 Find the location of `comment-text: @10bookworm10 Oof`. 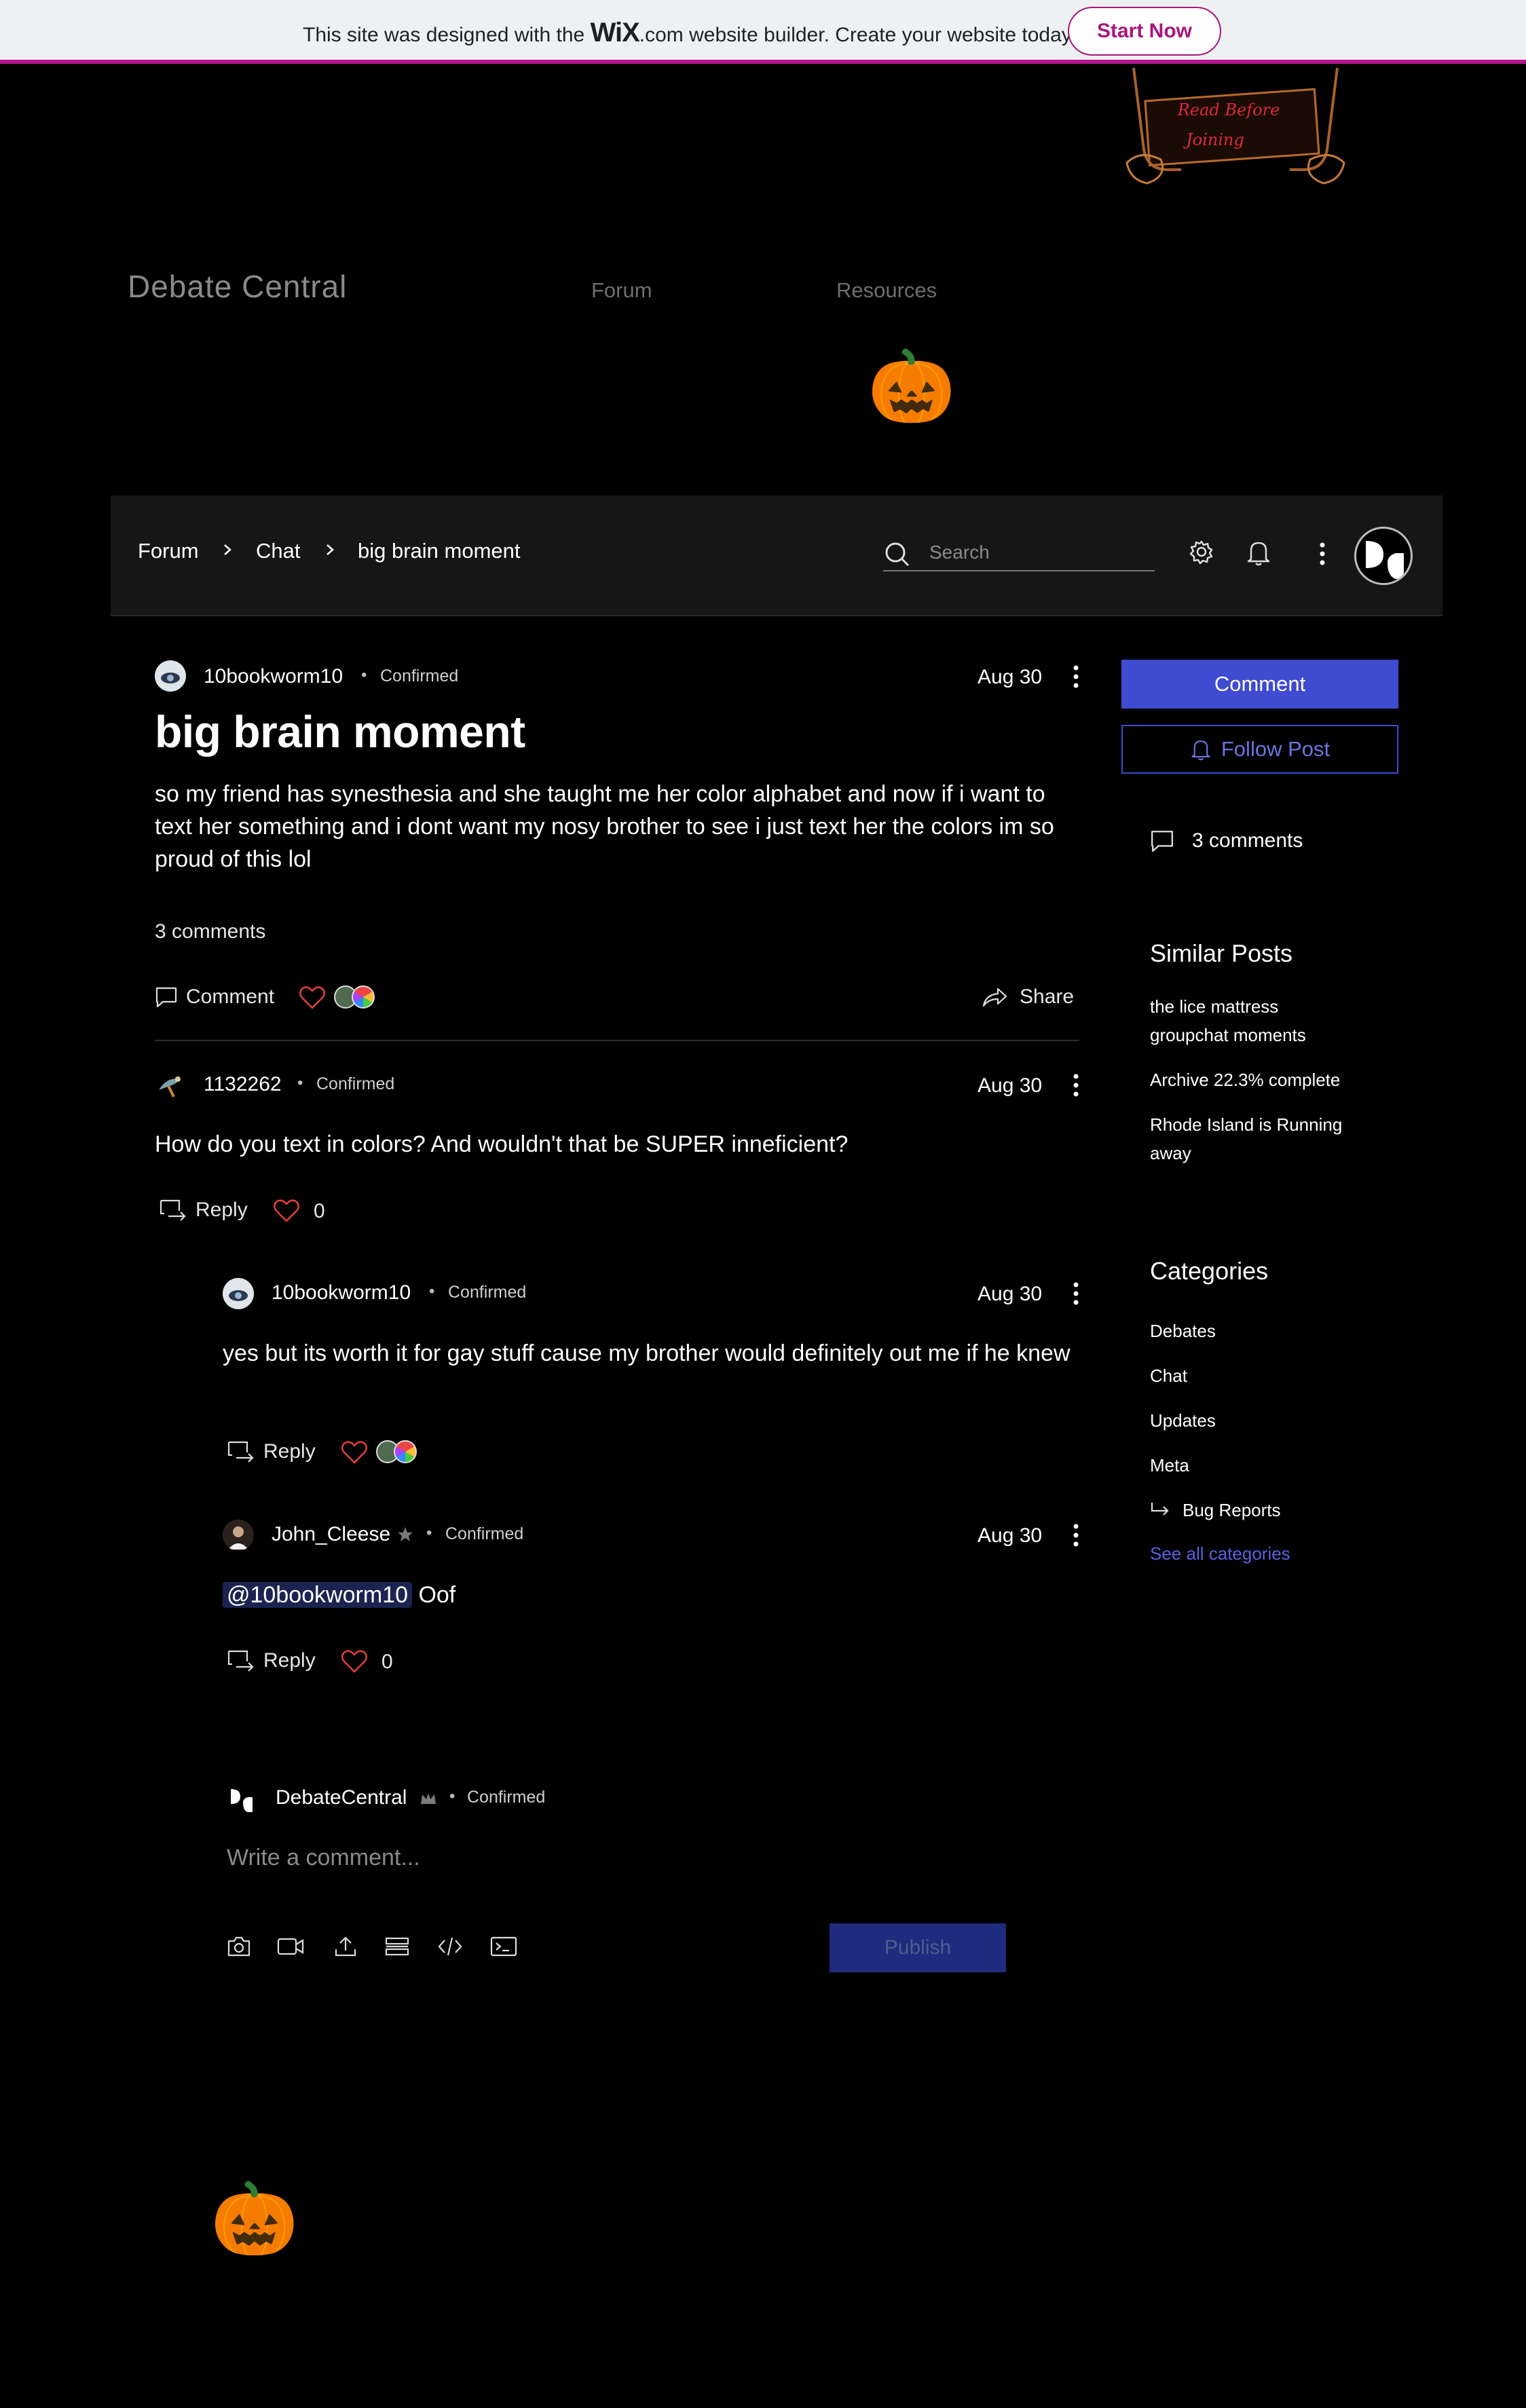

comment-text: @10bookworm10 Oof is located at coordinates (650, 1595).